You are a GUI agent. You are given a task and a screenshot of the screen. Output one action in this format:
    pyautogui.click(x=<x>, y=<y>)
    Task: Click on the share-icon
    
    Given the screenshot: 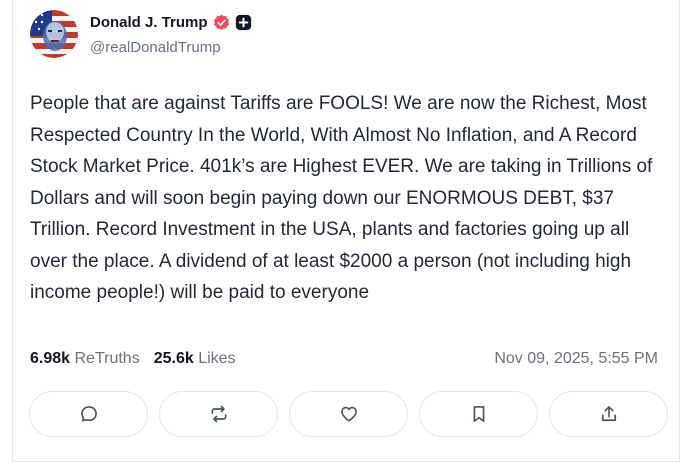 What is the action you would take?
    pyautogui.click(x=608, y=414)
    